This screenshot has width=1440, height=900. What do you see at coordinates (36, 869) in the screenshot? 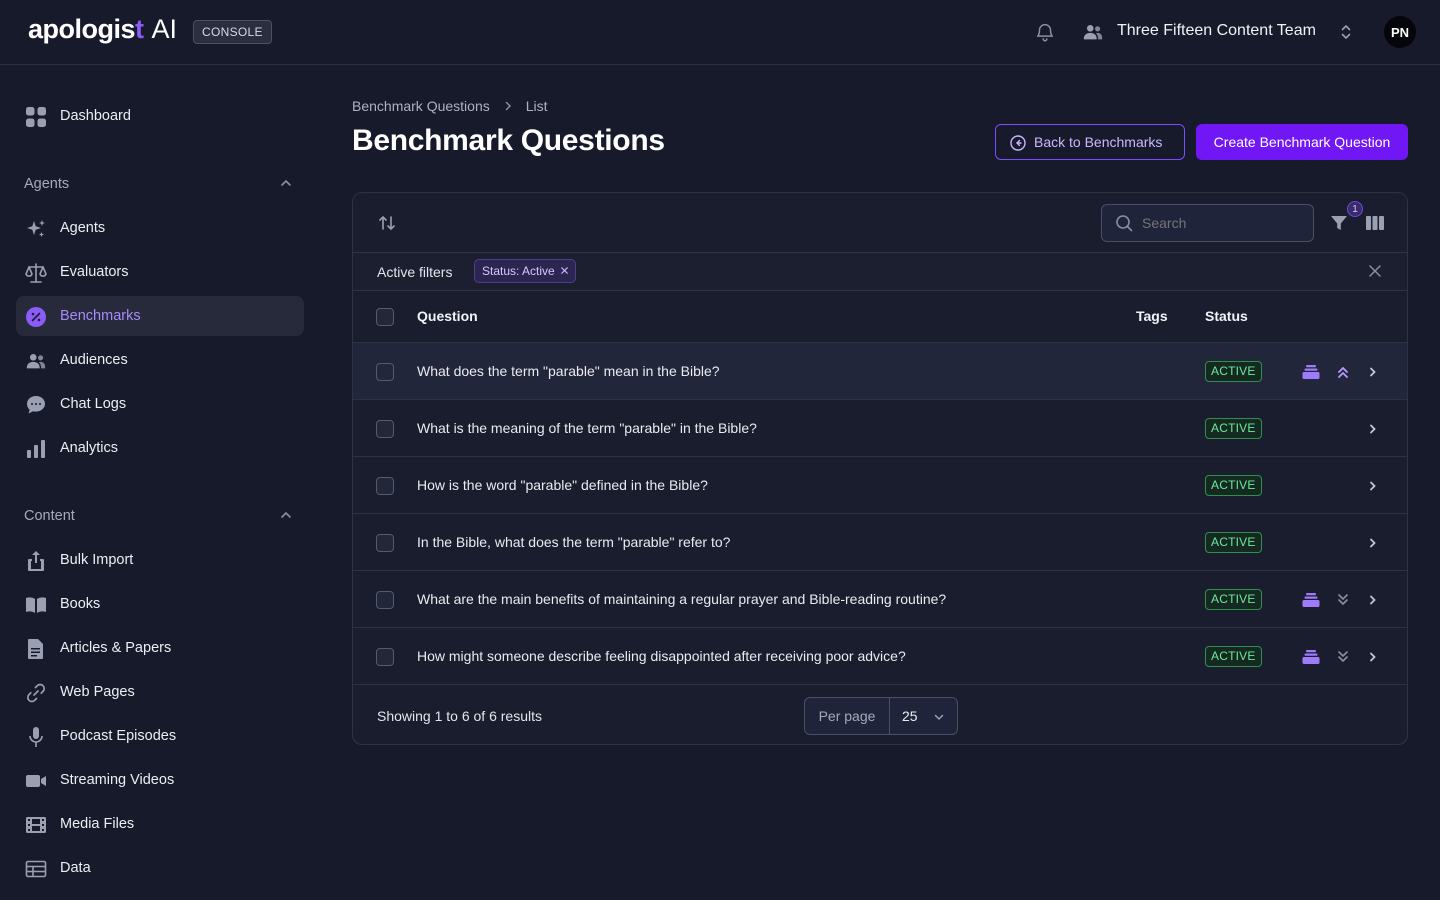
I see `table-icon` at bounding box center [36, 869].